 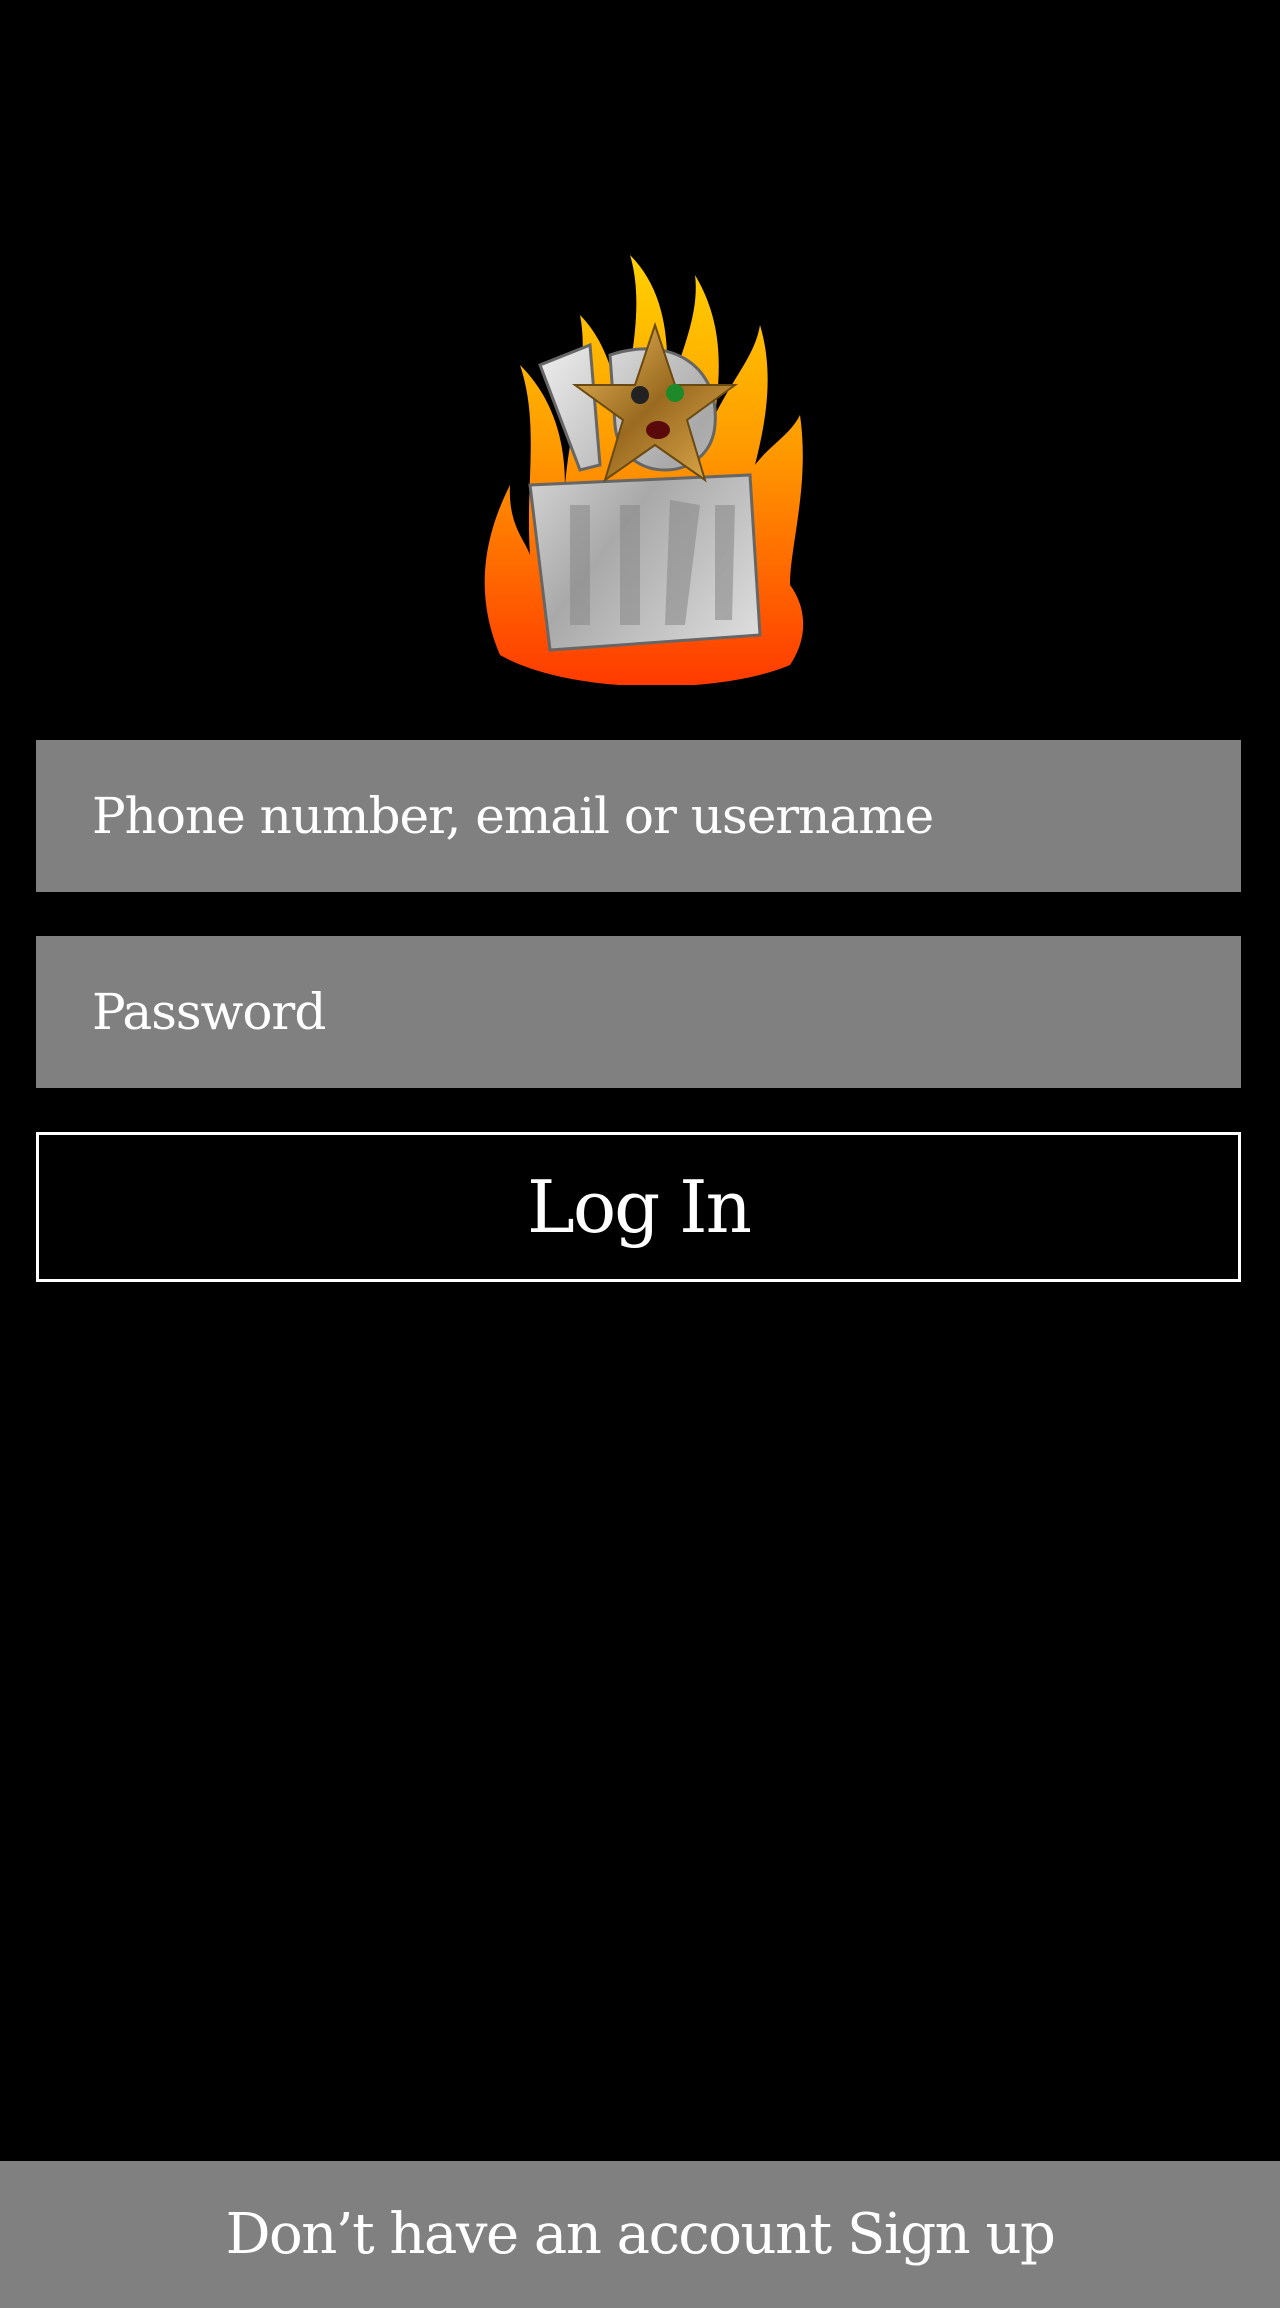 I want to click on password-field, so click(x=638, y=1012).